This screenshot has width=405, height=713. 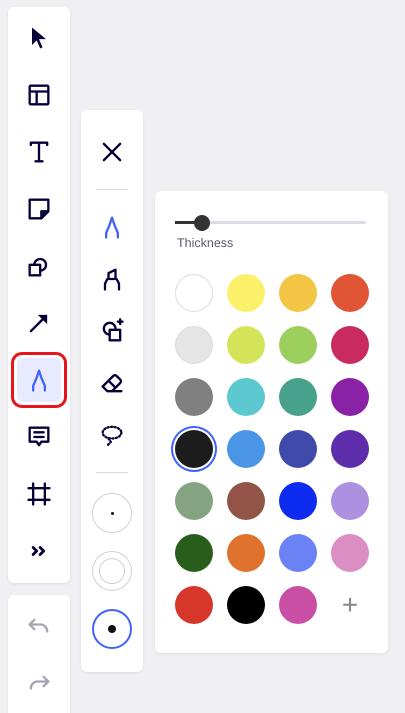 I want to click on add-color-button: +, so click(x=350, y=605).